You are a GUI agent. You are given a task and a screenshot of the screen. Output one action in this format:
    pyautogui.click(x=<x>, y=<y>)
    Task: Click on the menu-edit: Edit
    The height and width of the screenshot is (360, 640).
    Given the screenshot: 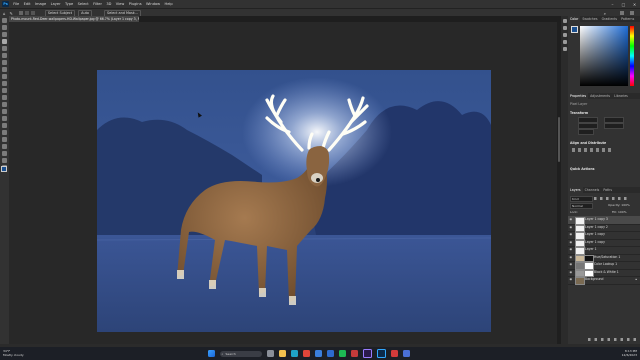 What is the action you would take?
    pyautogui.click(x=26, y=4)
    